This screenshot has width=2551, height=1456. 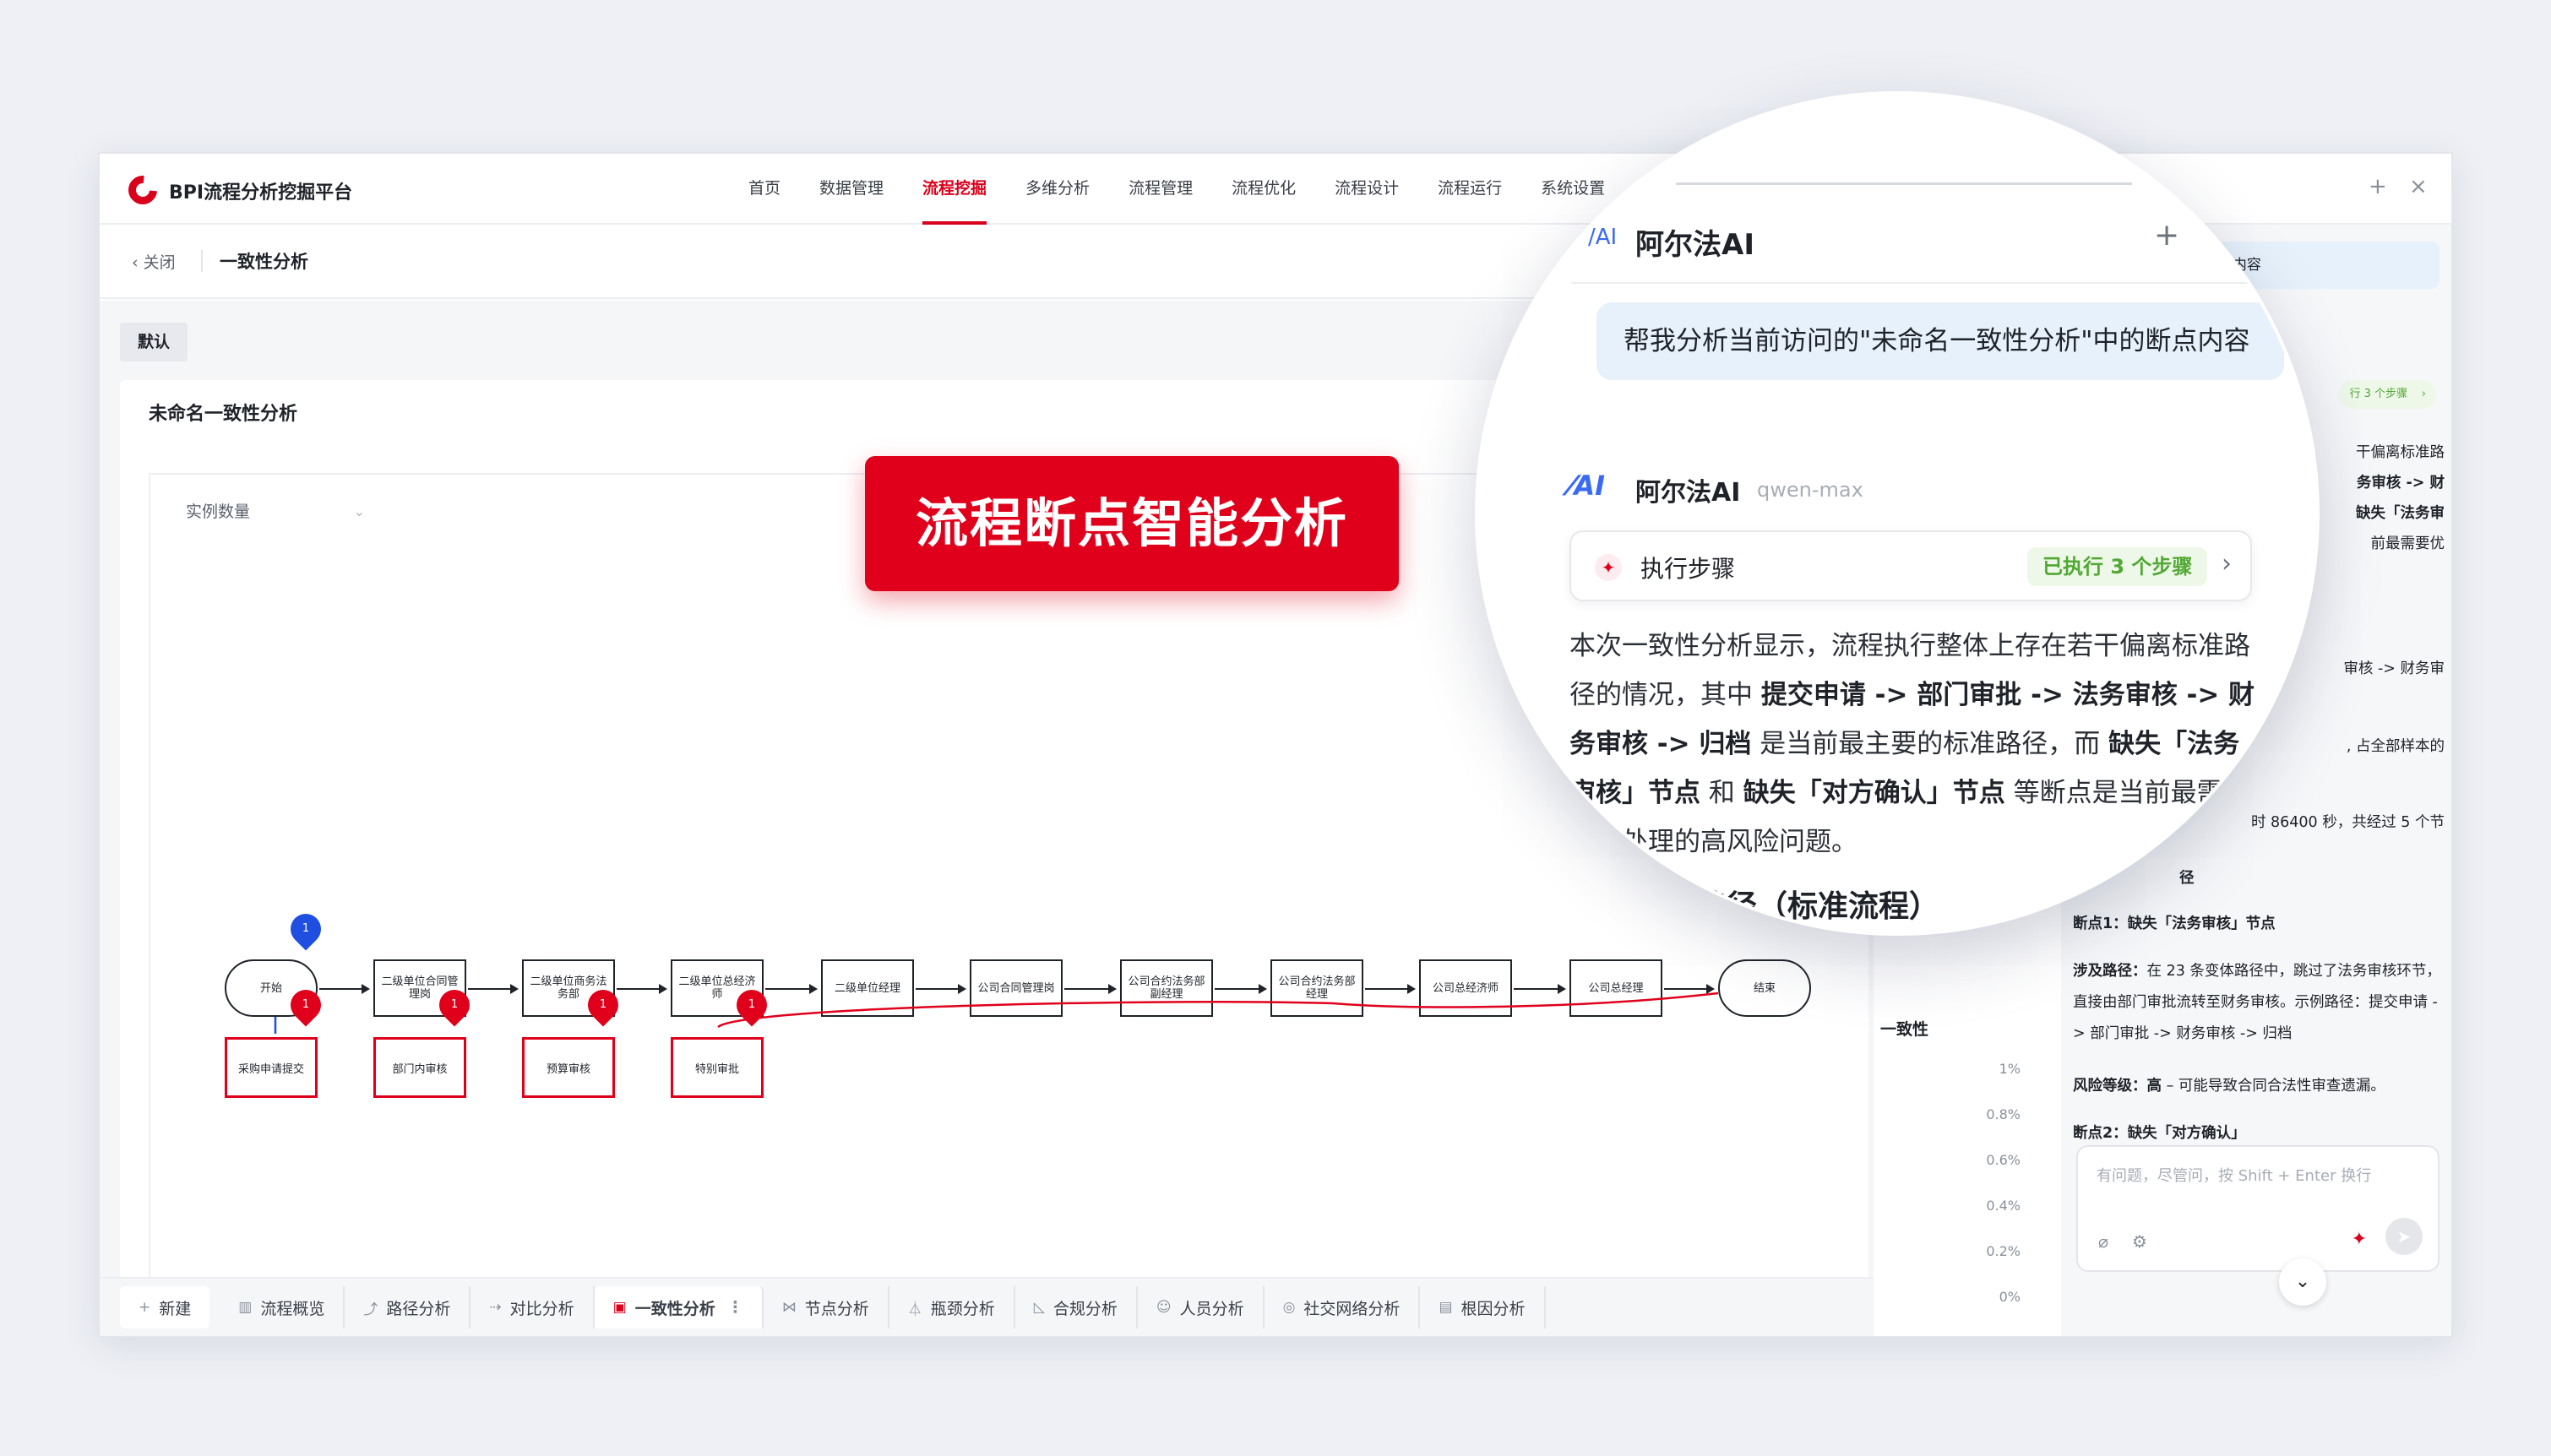 I want to click on network-icon: ◎, so click(x=1289, y=1307).